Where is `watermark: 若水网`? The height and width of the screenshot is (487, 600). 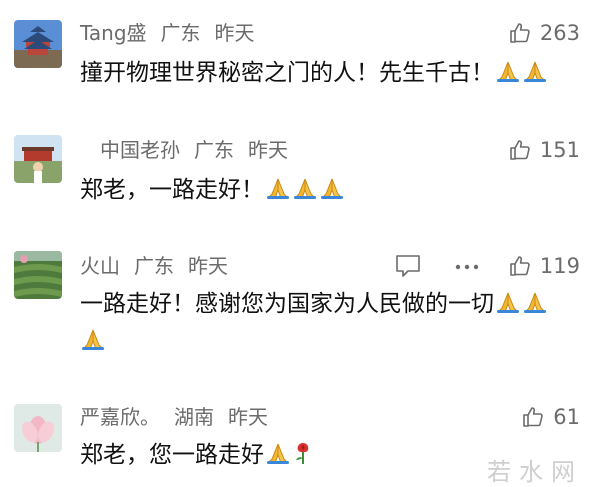 watermark: 若水网 is located at coordinates (535, 472).